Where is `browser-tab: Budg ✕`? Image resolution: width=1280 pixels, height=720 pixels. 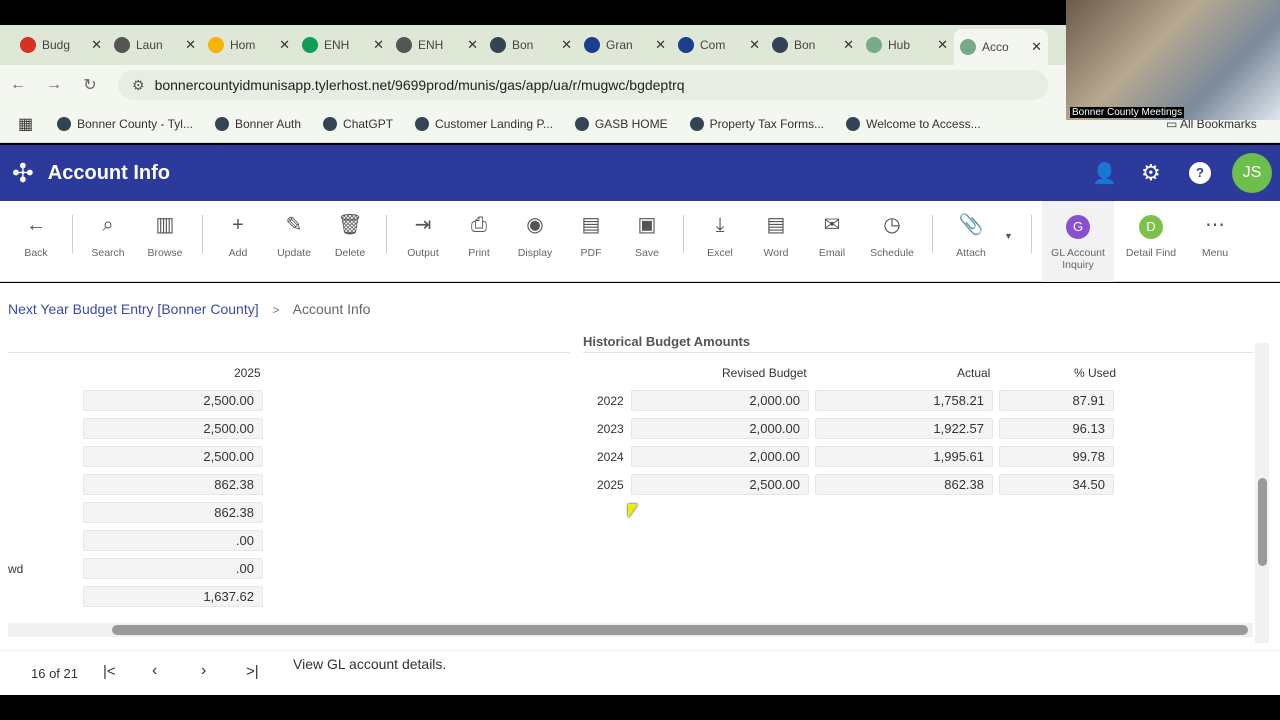
browser-tab: Budg ✕ is located at coordinates (61, 45).